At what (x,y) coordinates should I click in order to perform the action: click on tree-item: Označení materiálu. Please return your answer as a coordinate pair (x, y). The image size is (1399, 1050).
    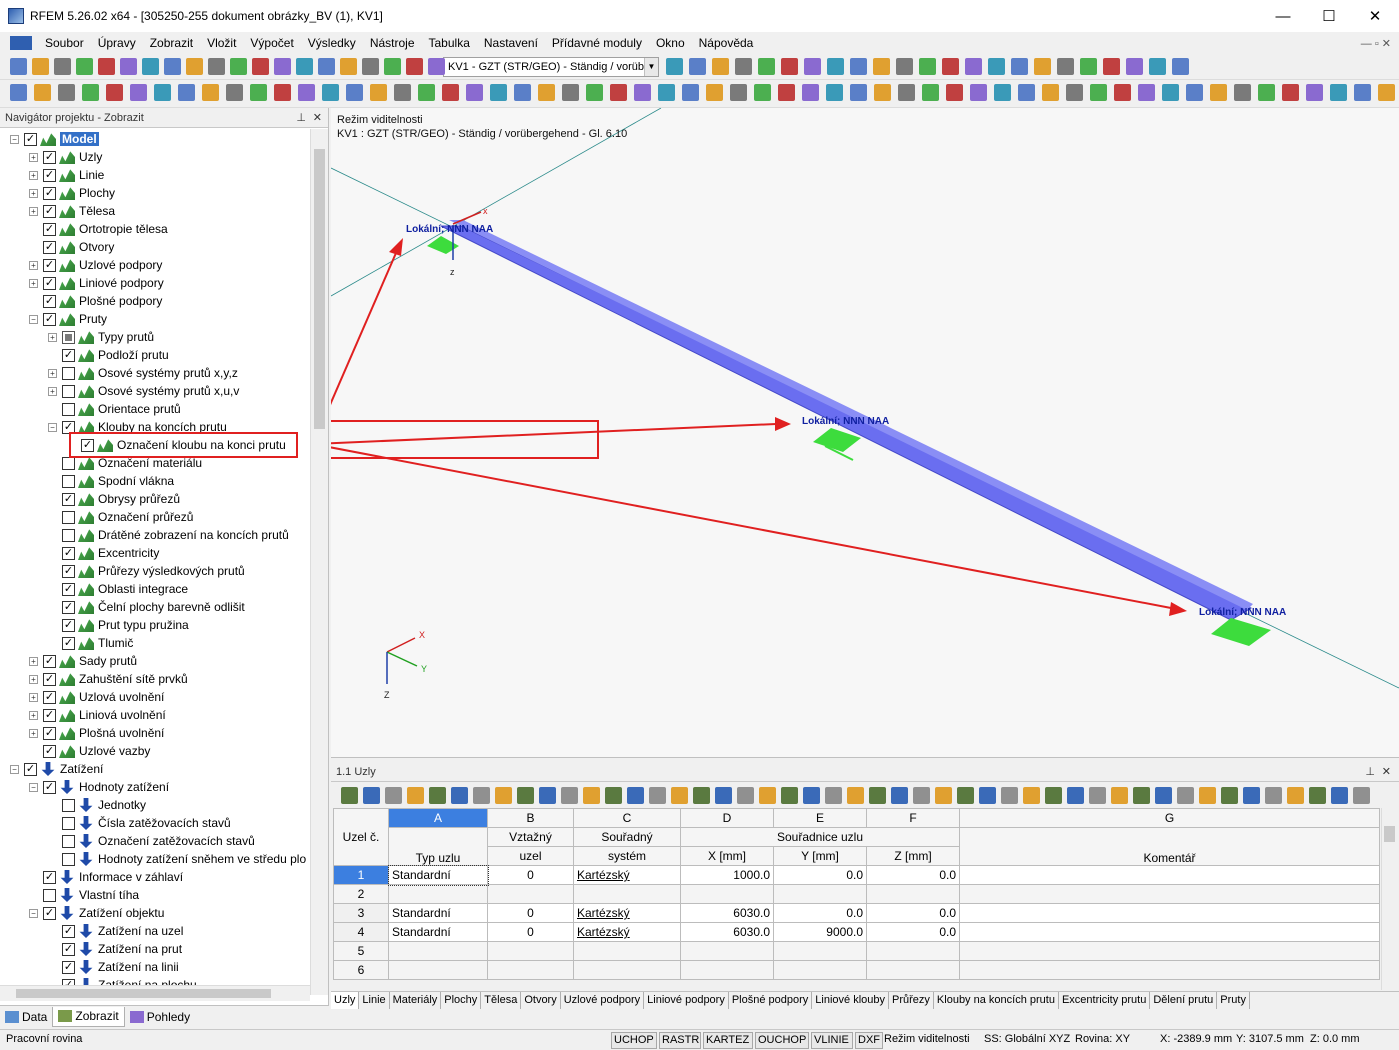
    Looking at the image, I should click on (125, 463).